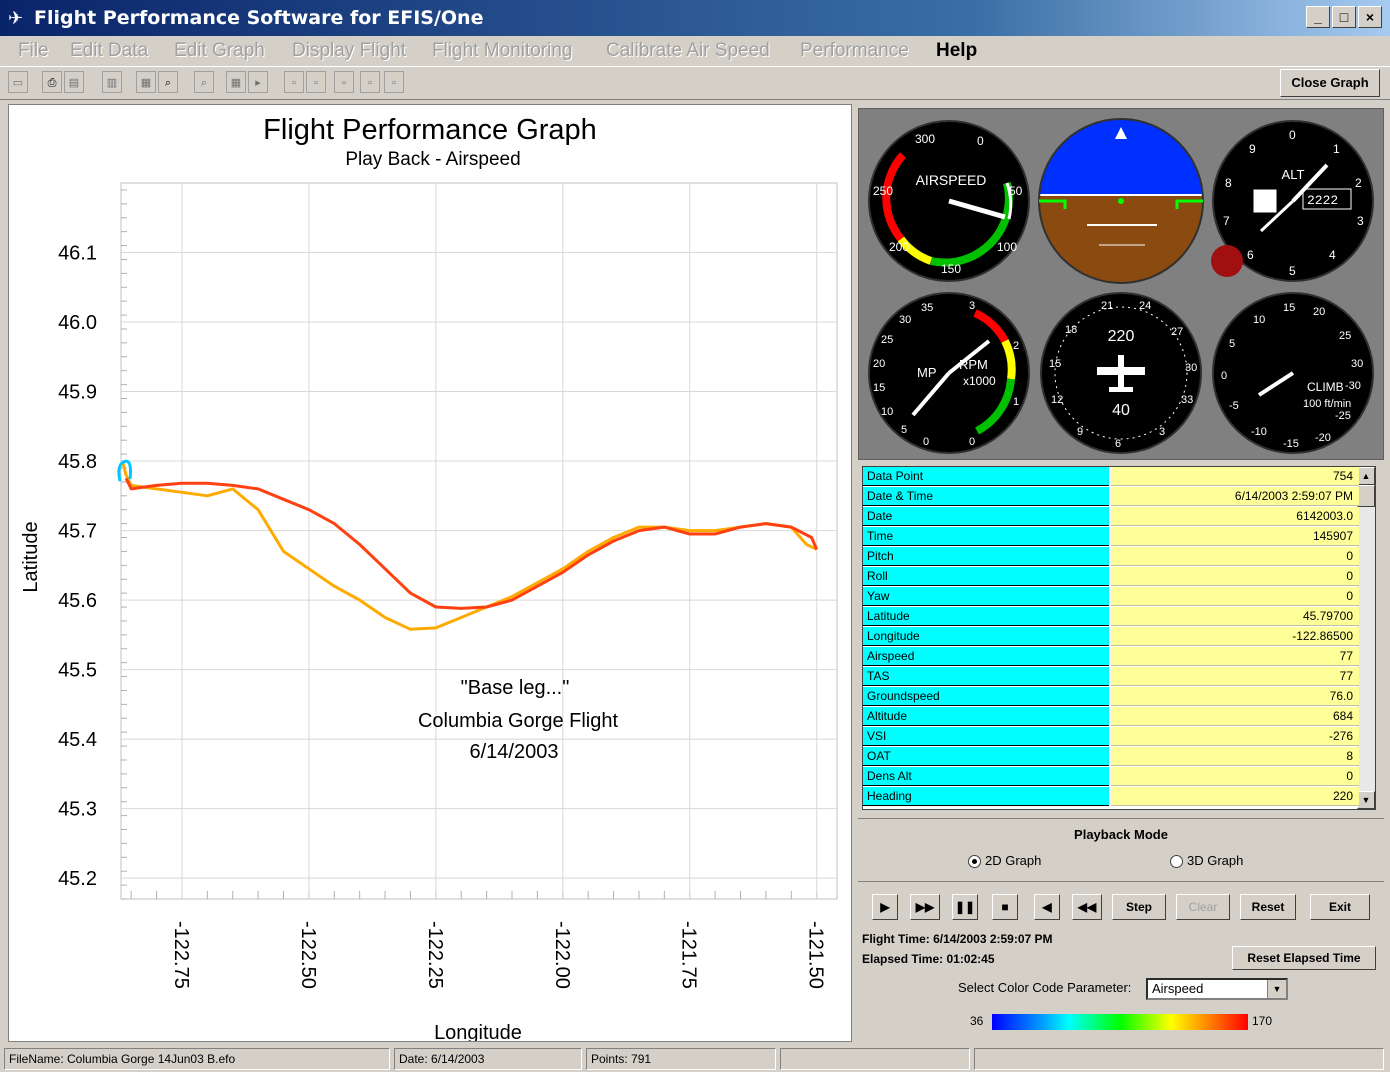 This screenshot has width=1390, height=1072. I want to click on airspeed-tick-200: 200, so click(899, 247).